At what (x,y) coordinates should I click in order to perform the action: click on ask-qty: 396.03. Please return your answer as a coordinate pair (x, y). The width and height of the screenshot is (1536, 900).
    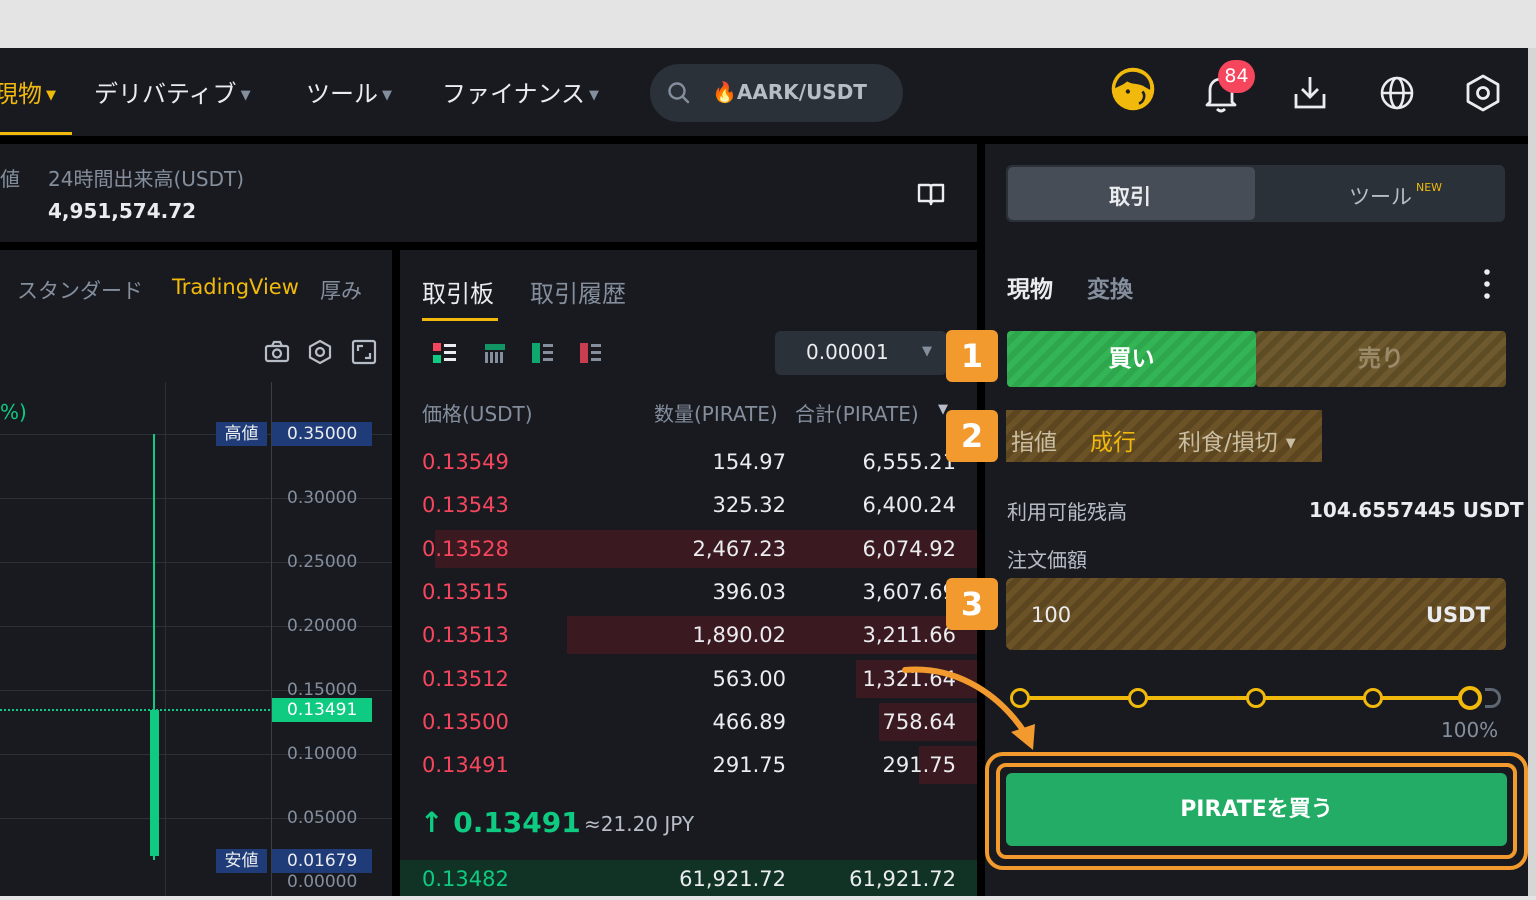
    Looking at the image, I should click on (749, 591).